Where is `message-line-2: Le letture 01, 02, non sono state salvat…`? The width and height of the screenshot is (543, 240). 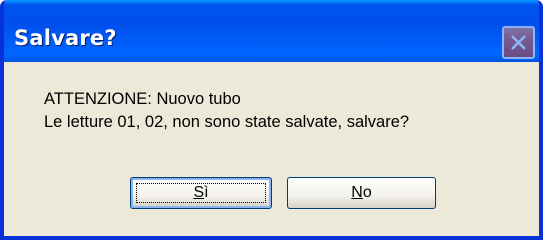
message-line-2: Le letture 01, 02, non sono state salvat… is located at coordinates (227, 122).